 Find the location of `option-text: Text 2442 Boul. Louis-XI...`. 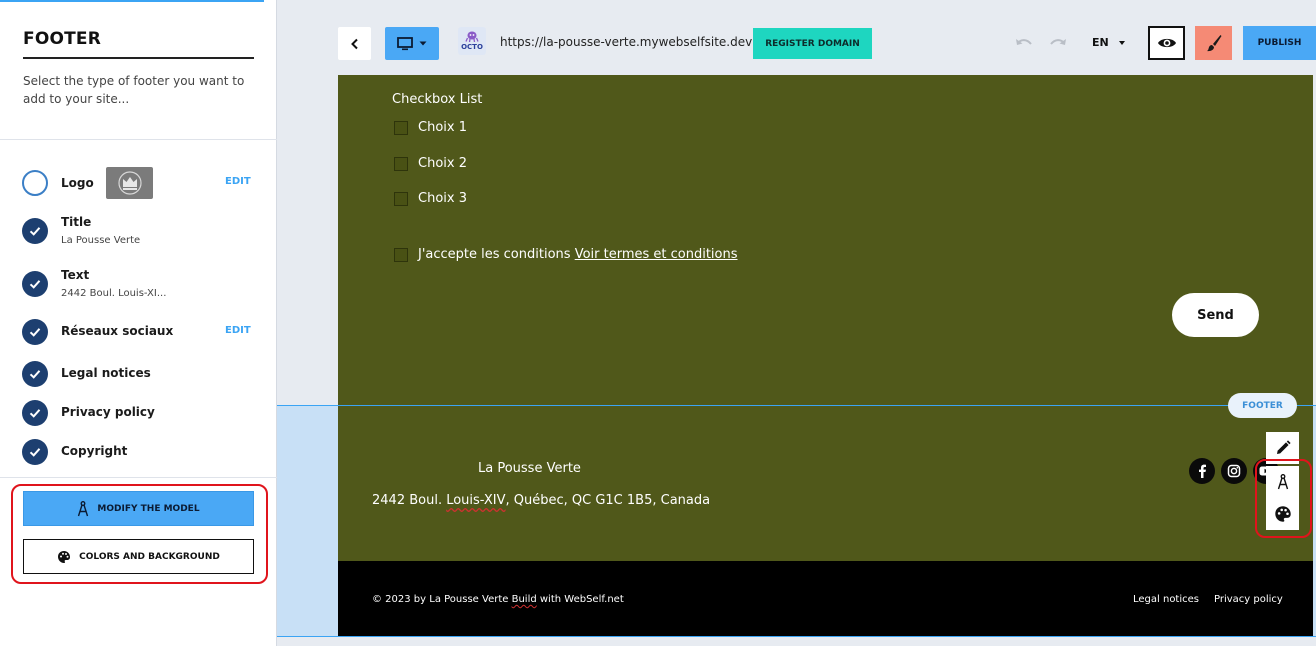

option-text: Text 2442 Boul. Louis-XI... is located at coordinates (142, 284).